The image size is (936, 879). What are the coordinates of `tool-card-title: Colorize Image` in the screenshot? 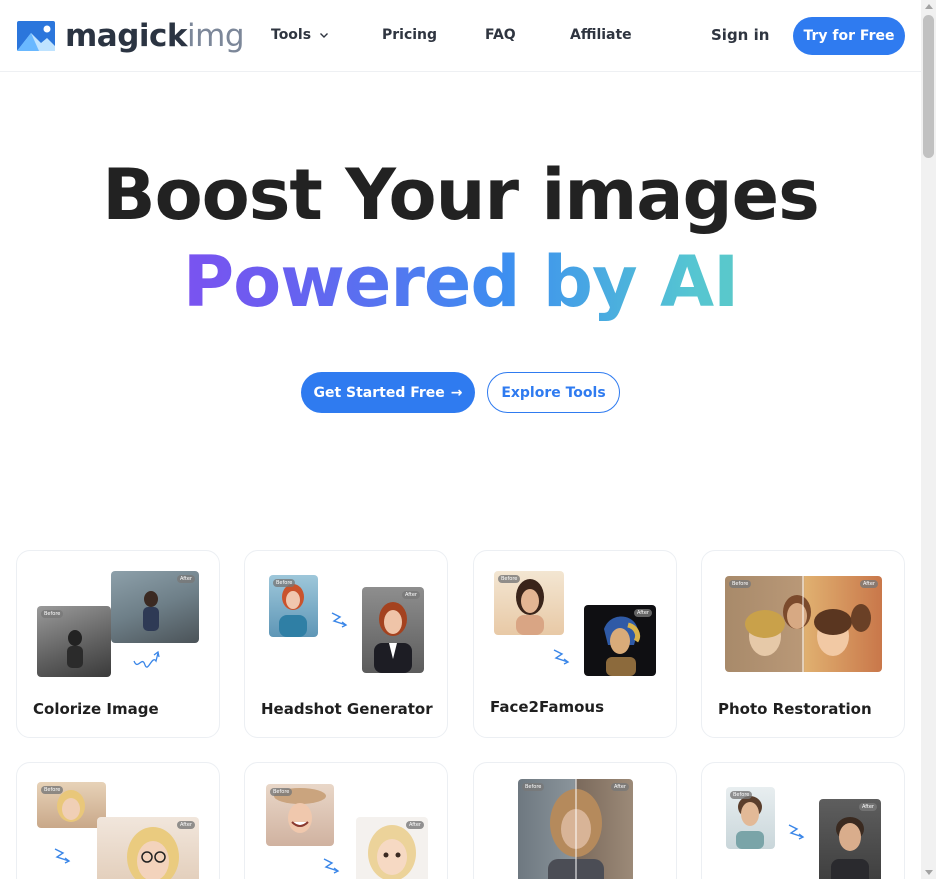 It's located at (96, 709).